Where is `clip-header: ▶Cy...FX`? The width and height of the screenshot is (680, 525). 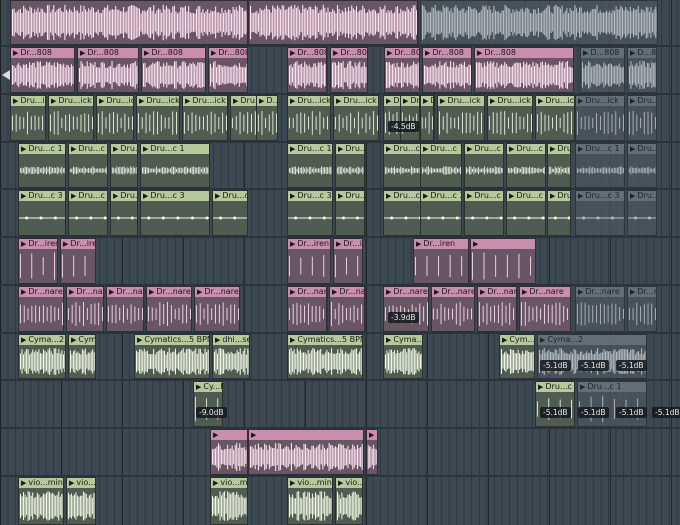
clip-header: ▶Cy...FX is located at coordinates (208, 387).